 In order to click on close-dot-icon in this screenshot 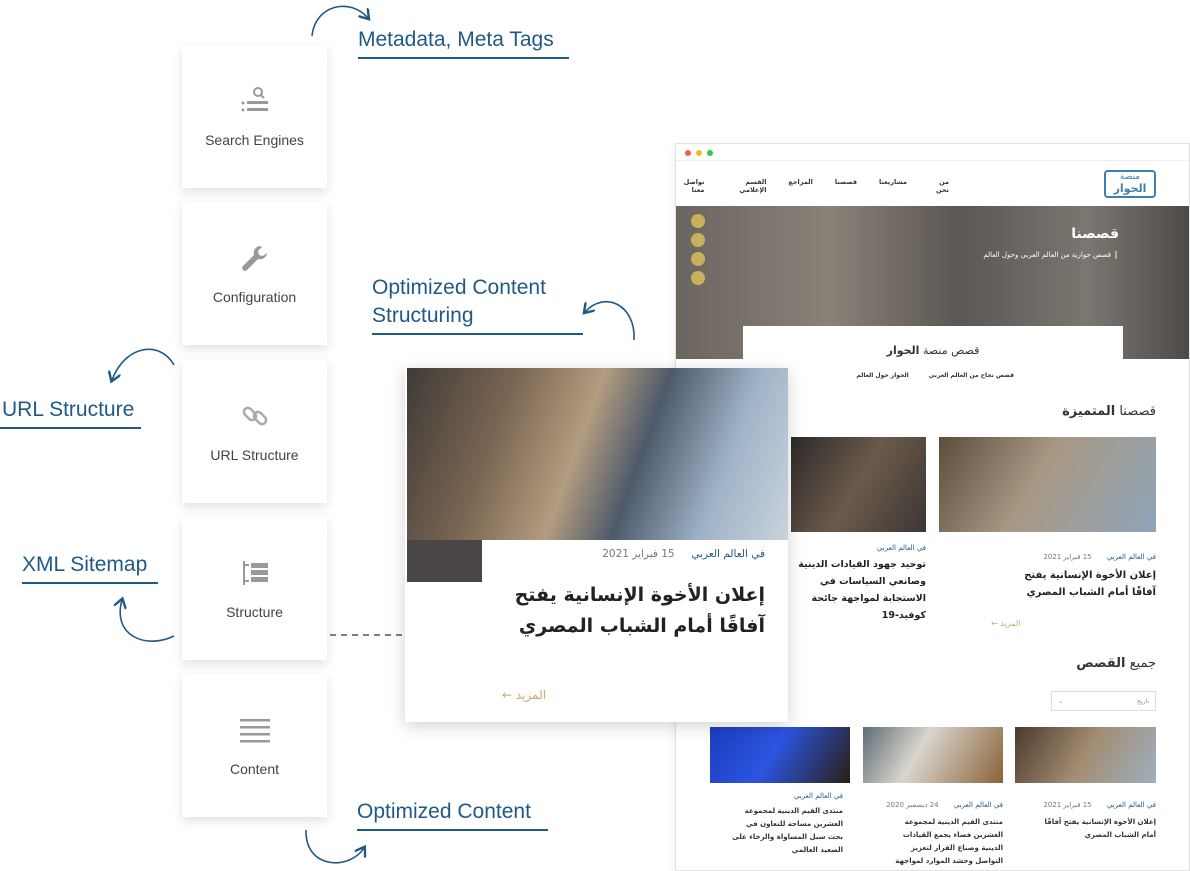, I will do `click(688, 153)`.